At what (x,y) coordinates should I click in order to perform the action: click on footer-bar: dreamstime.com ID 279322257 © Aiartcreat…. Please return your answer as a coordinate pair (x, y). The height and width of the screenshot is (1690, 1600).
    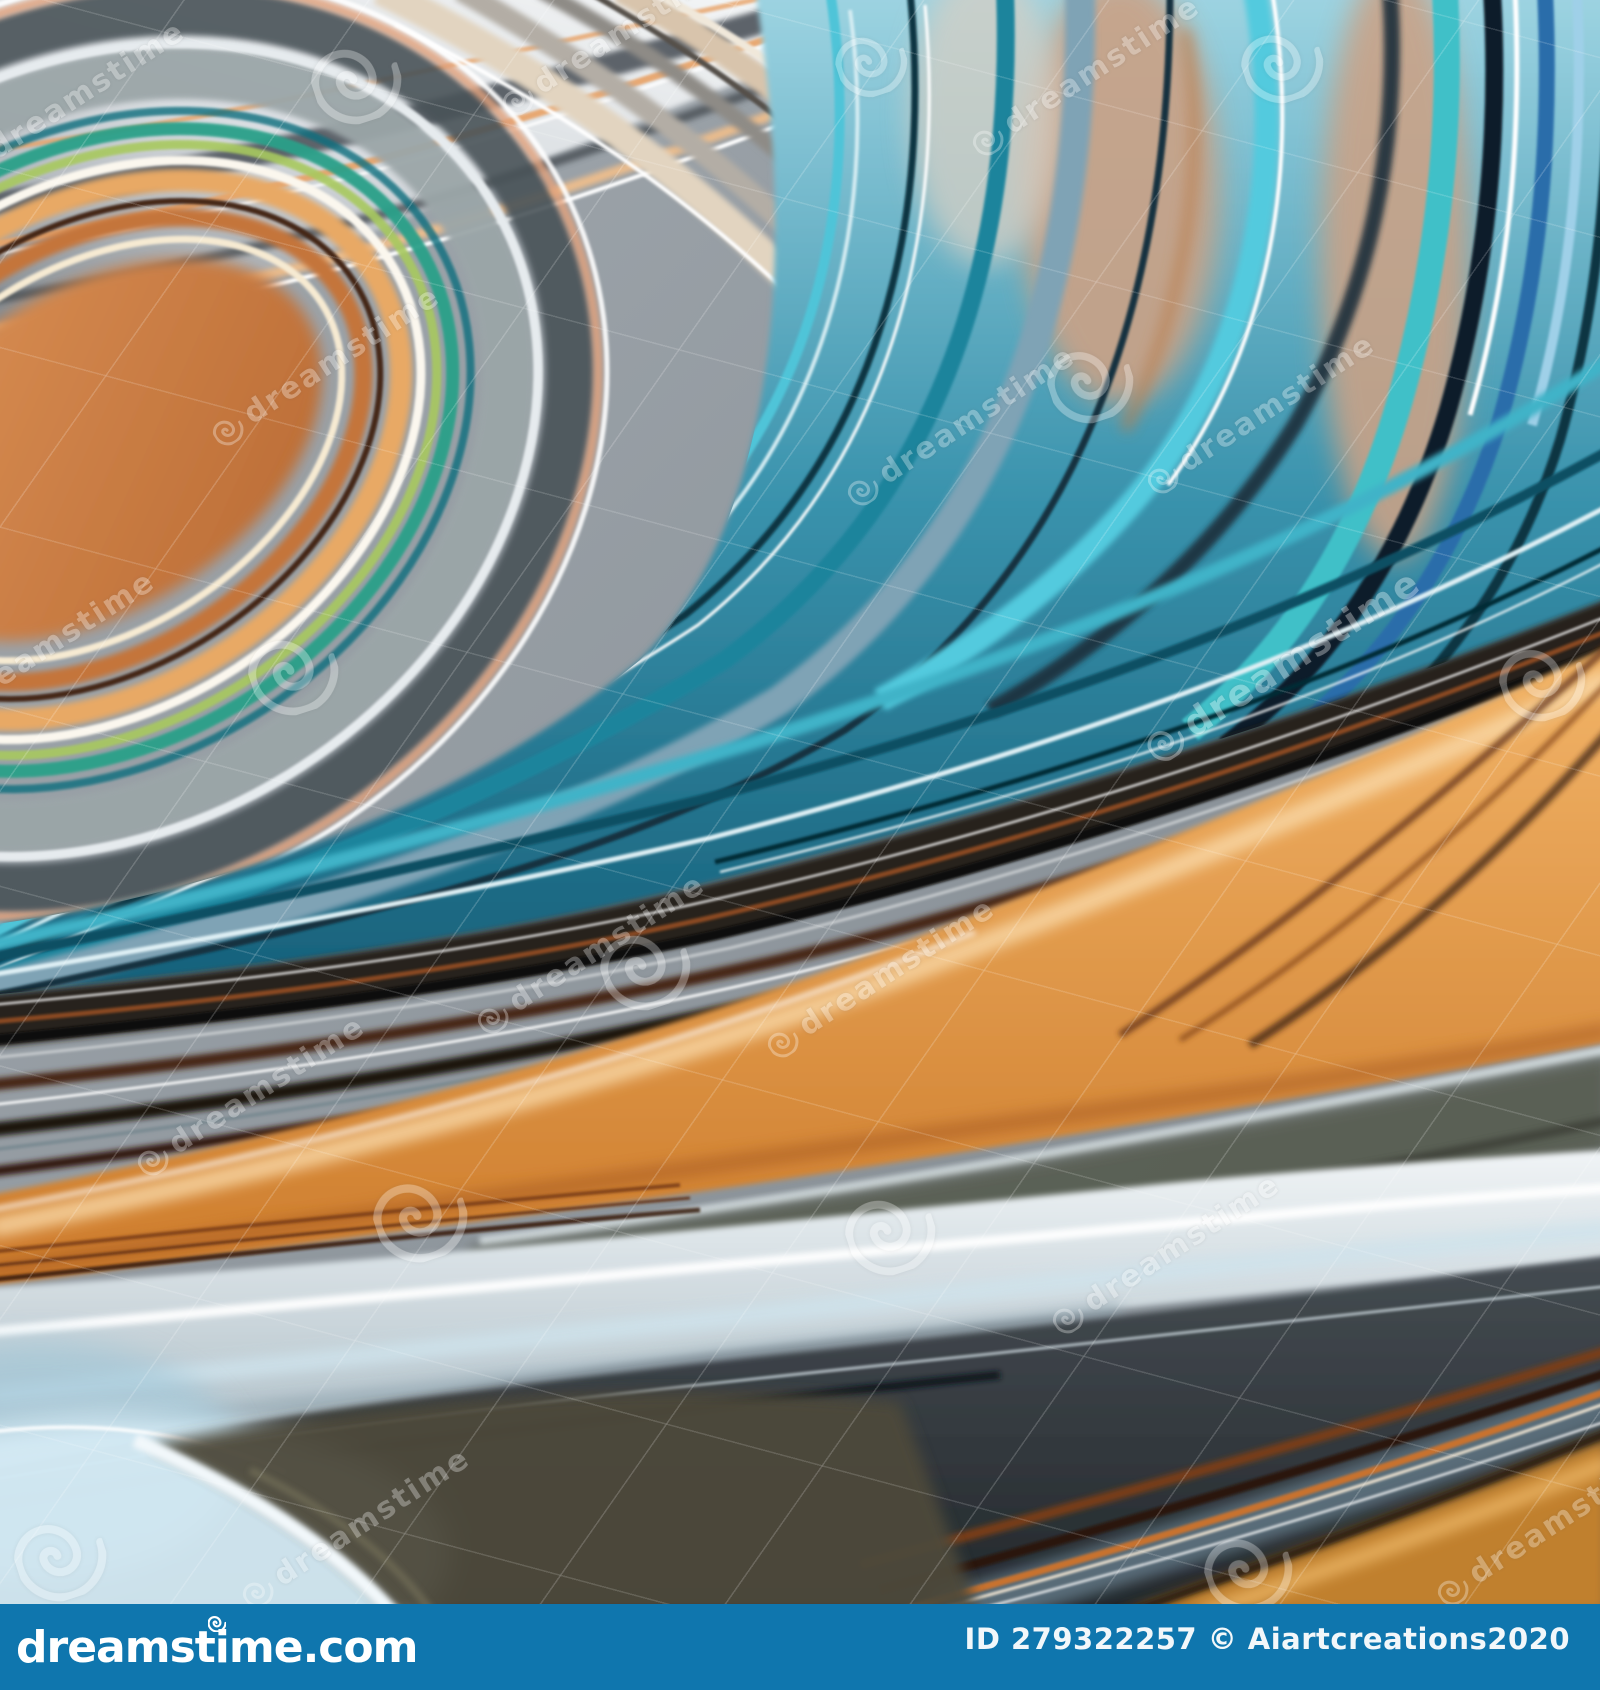
    Looking at the image, I should click on (800, 1647).